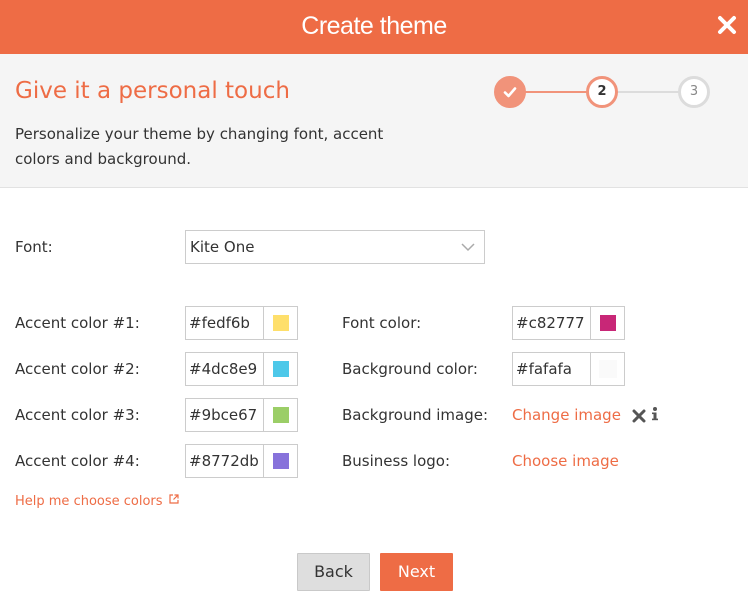 The height and width of the screenshot is (612, 748). Describe the element at coordinates (552, 323) in the screenshot. I see `font-color-input: #c82777` at that location.